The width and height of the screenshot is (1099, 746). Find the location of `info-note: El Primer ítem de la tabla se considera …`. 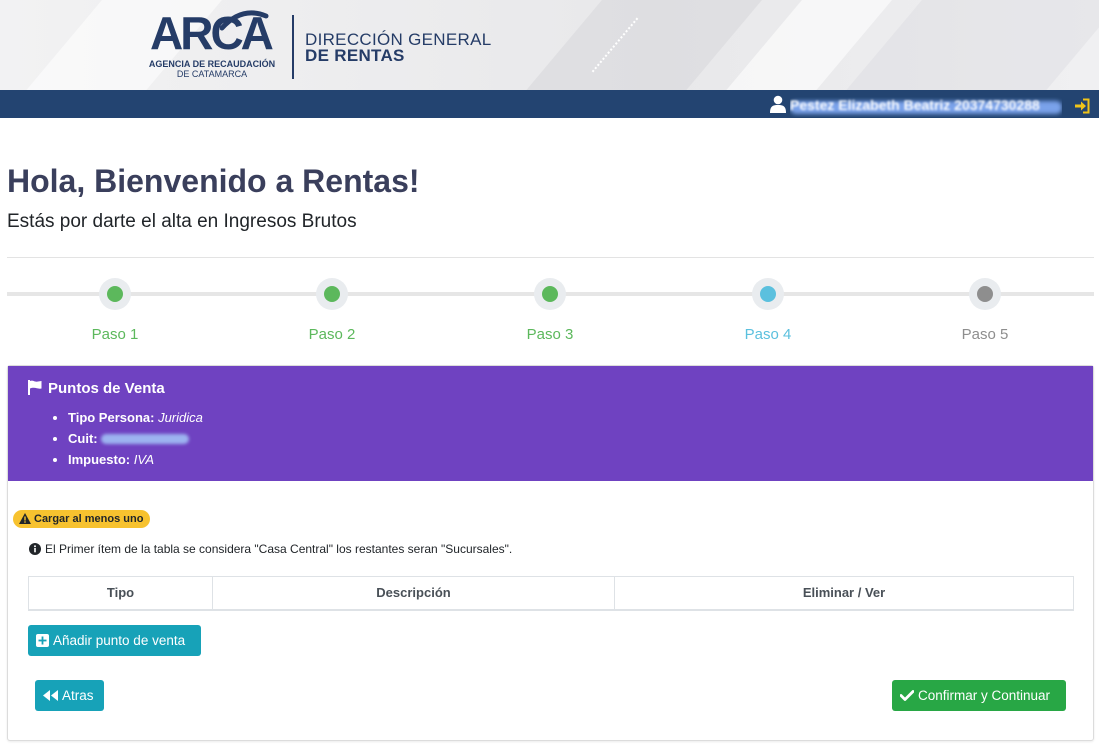

info-note: El Primer ítem de la tabla se considera … is located at coordinates (270, 549).